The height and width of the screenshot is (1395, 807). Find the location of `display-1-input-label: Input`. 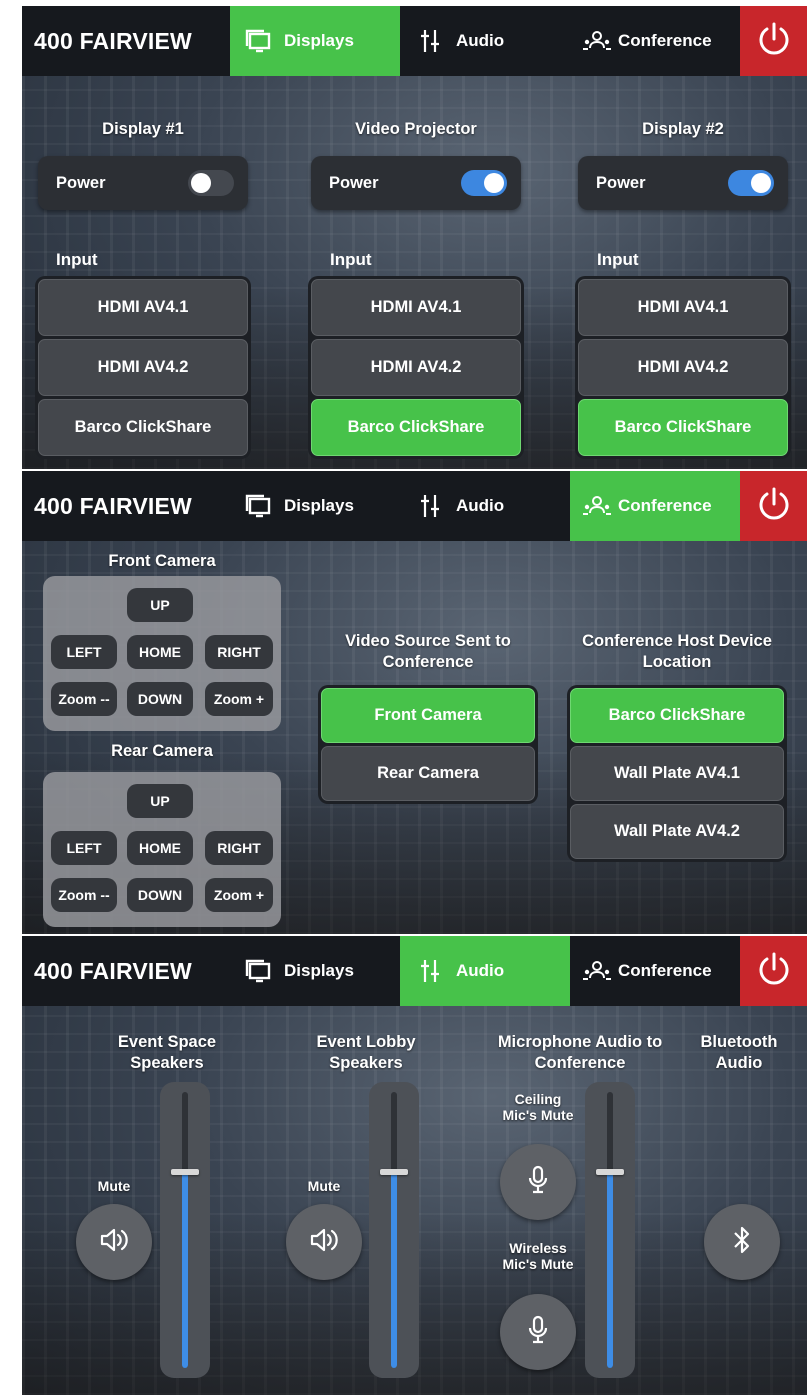

display-1-input-label: Input is located at coordinates (77, 259).